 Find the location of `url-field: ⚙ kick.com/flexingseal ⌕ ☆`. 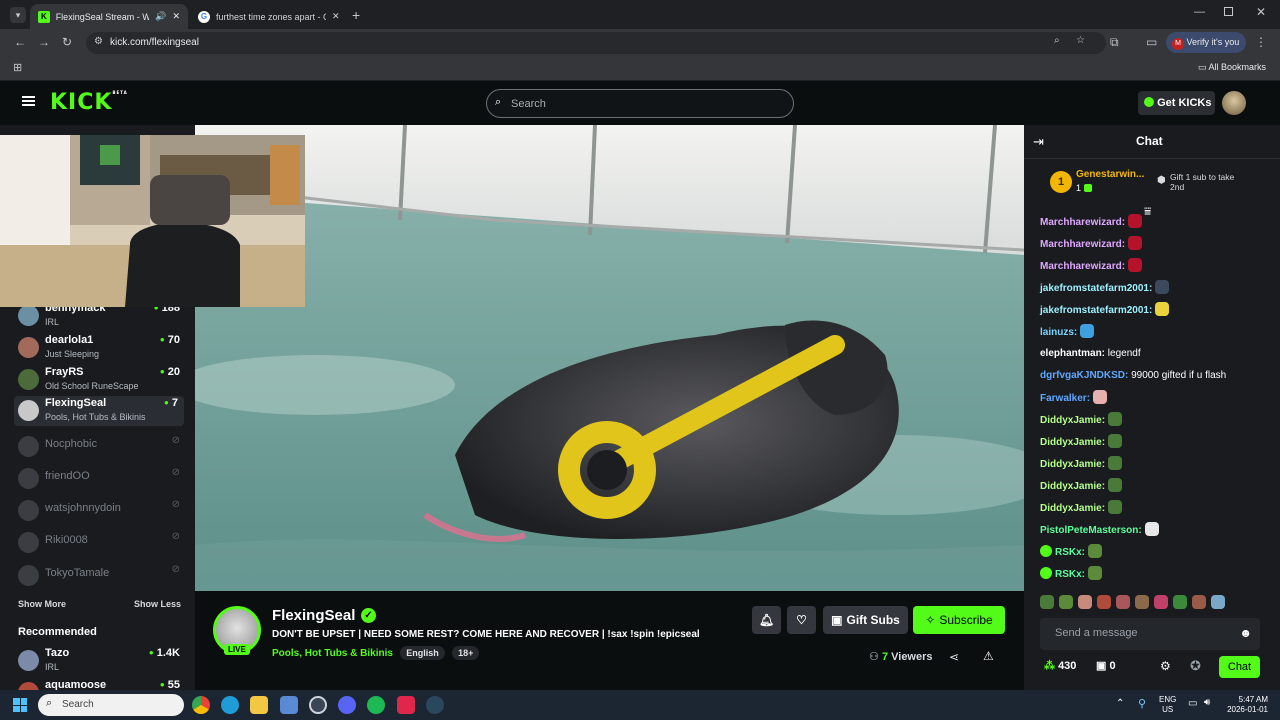

url-field: ⚙ kick.com/flexingseal ⌕ ☆ is located at coordinates (596, 43).